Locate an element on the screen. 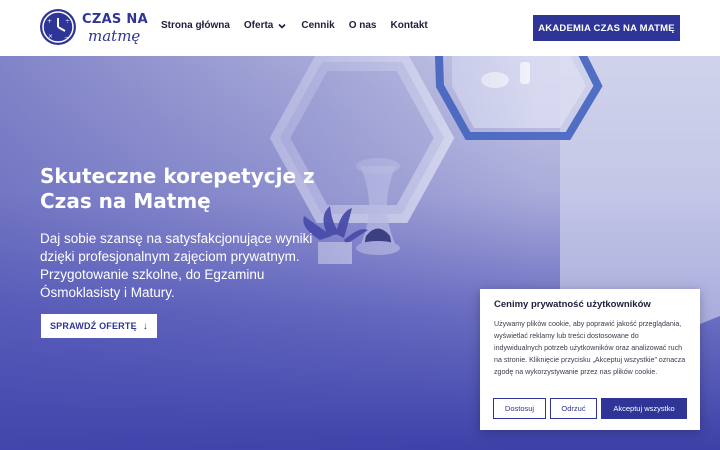  nav-item-pricing: Cennik is located at coordinates (317, 25).